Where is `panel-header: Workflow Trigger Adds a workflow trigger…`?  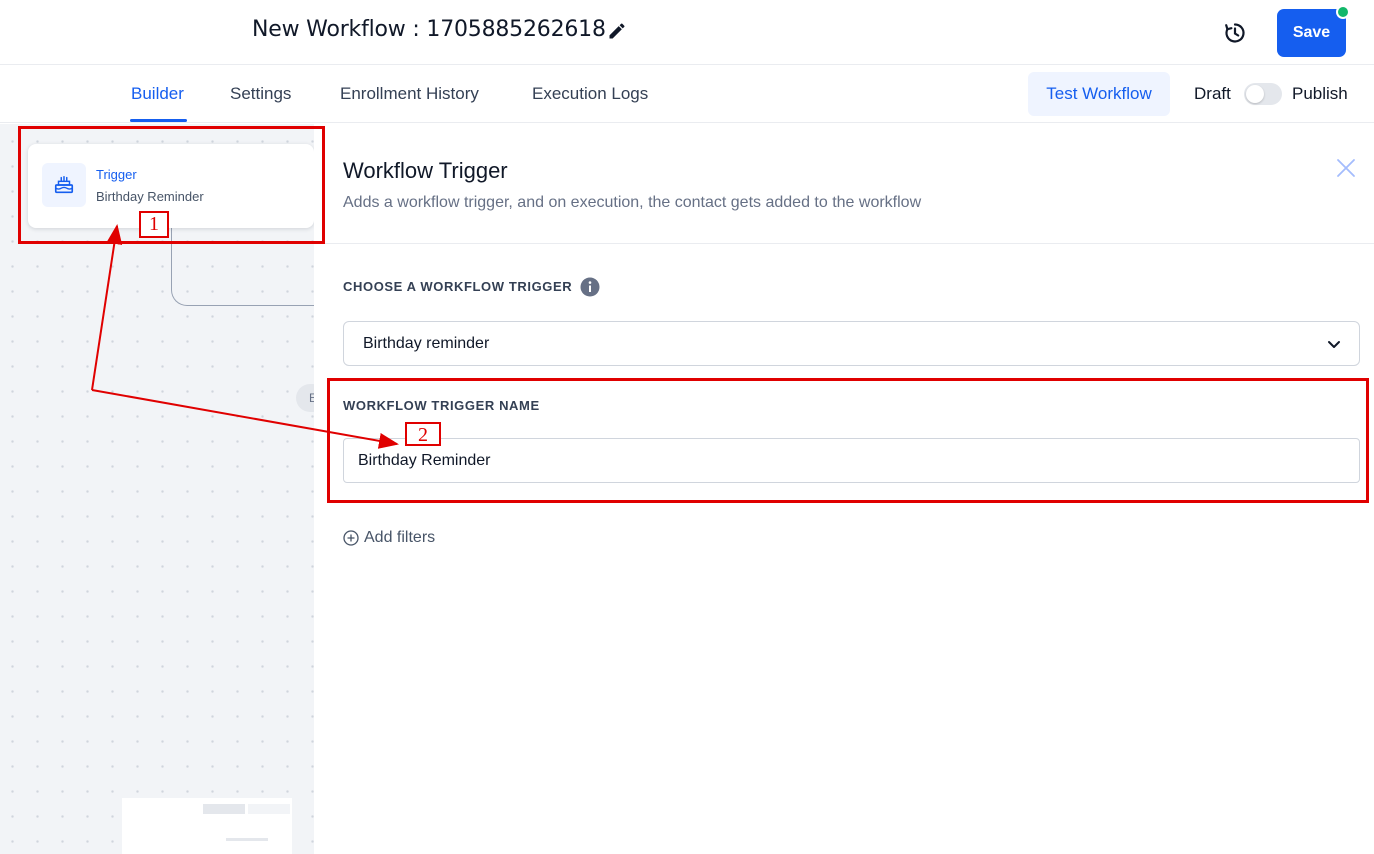 panel-header: Workflow Trigger Adds a workflow trigger… is located at coordinates (844, 184).